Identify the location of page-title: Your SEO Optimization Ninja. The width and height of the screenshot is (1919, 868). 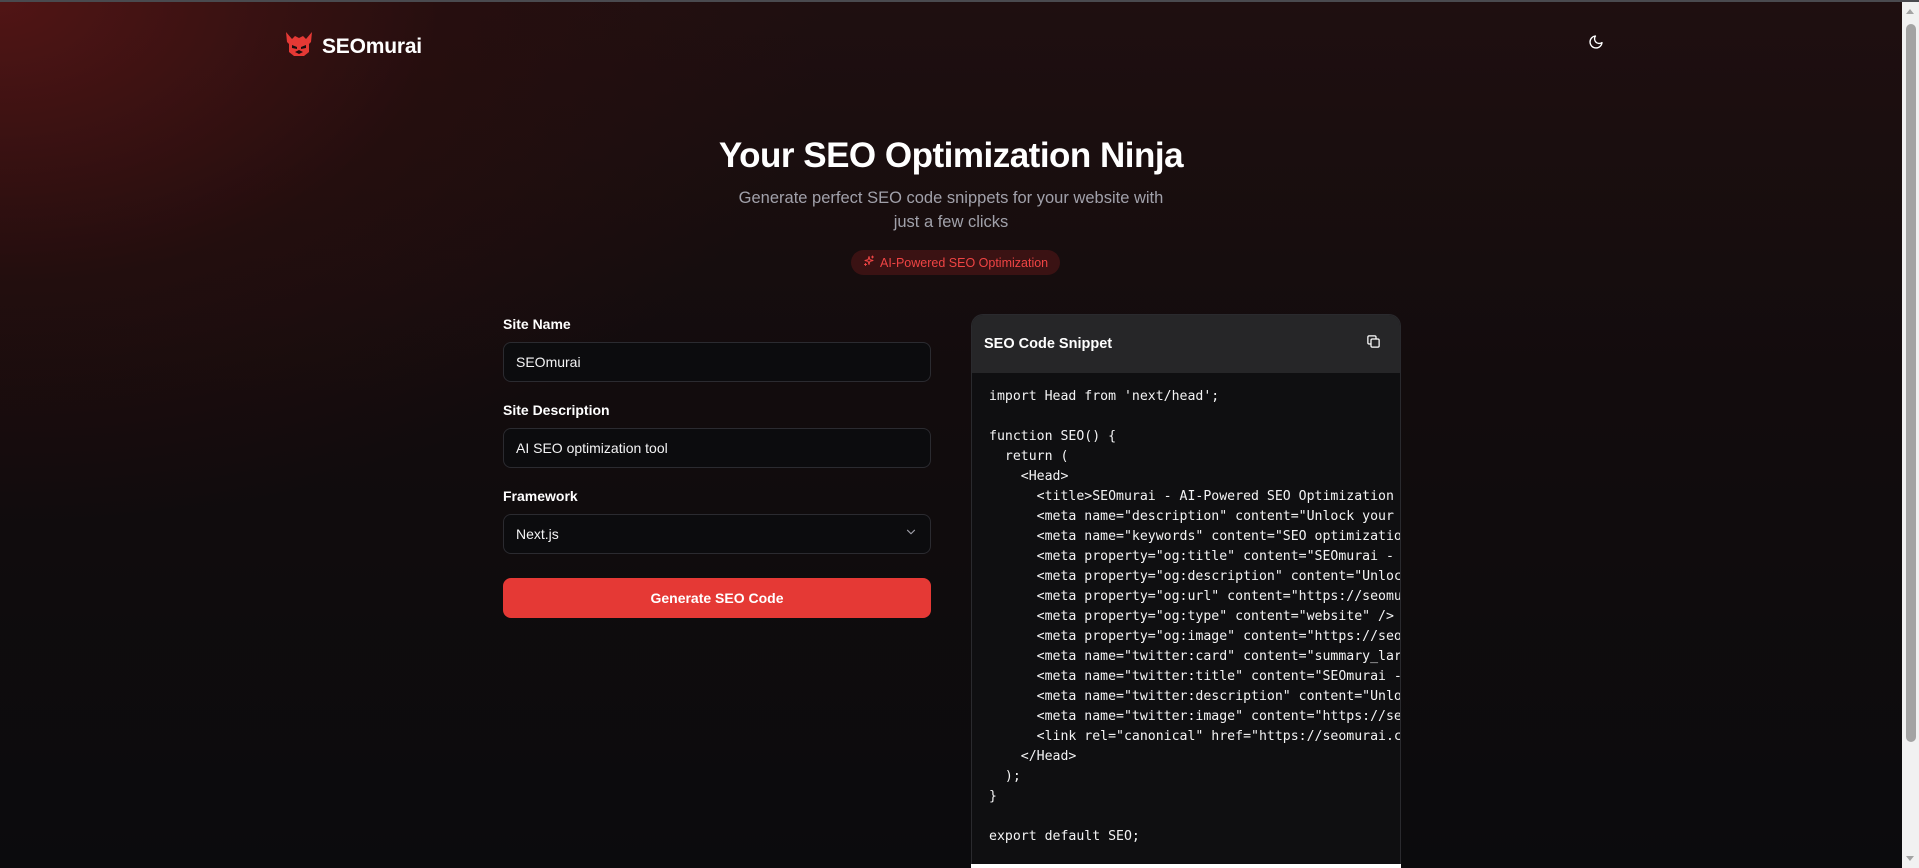
(951, 155).